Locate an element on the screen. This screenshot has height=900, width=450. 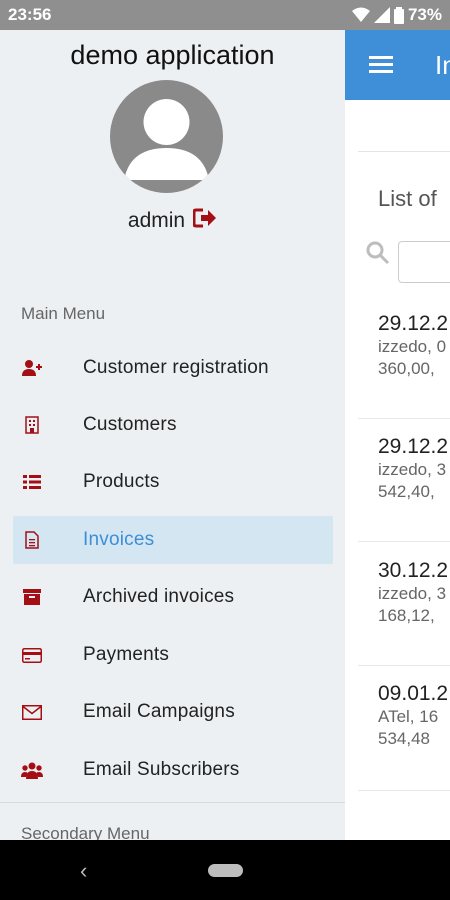
app-bar-title: In is located at coordinates (442, 65).